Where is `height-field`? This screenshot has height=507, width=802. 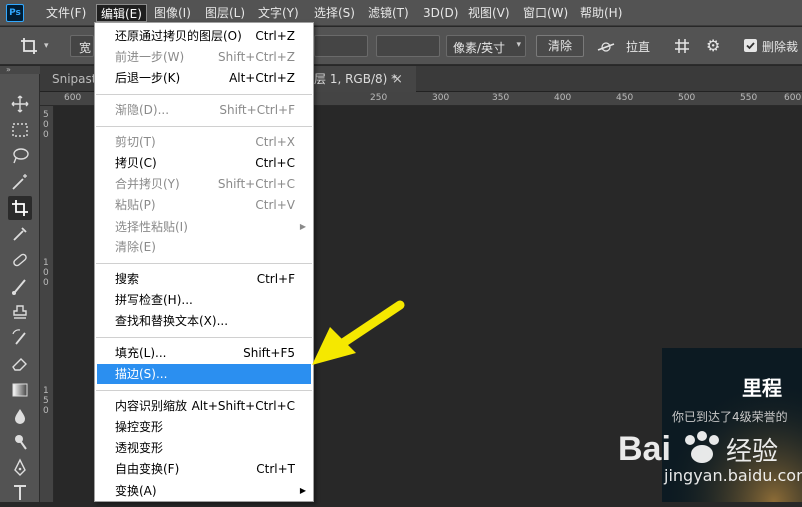 height-field is located at coordinates (341, 46).